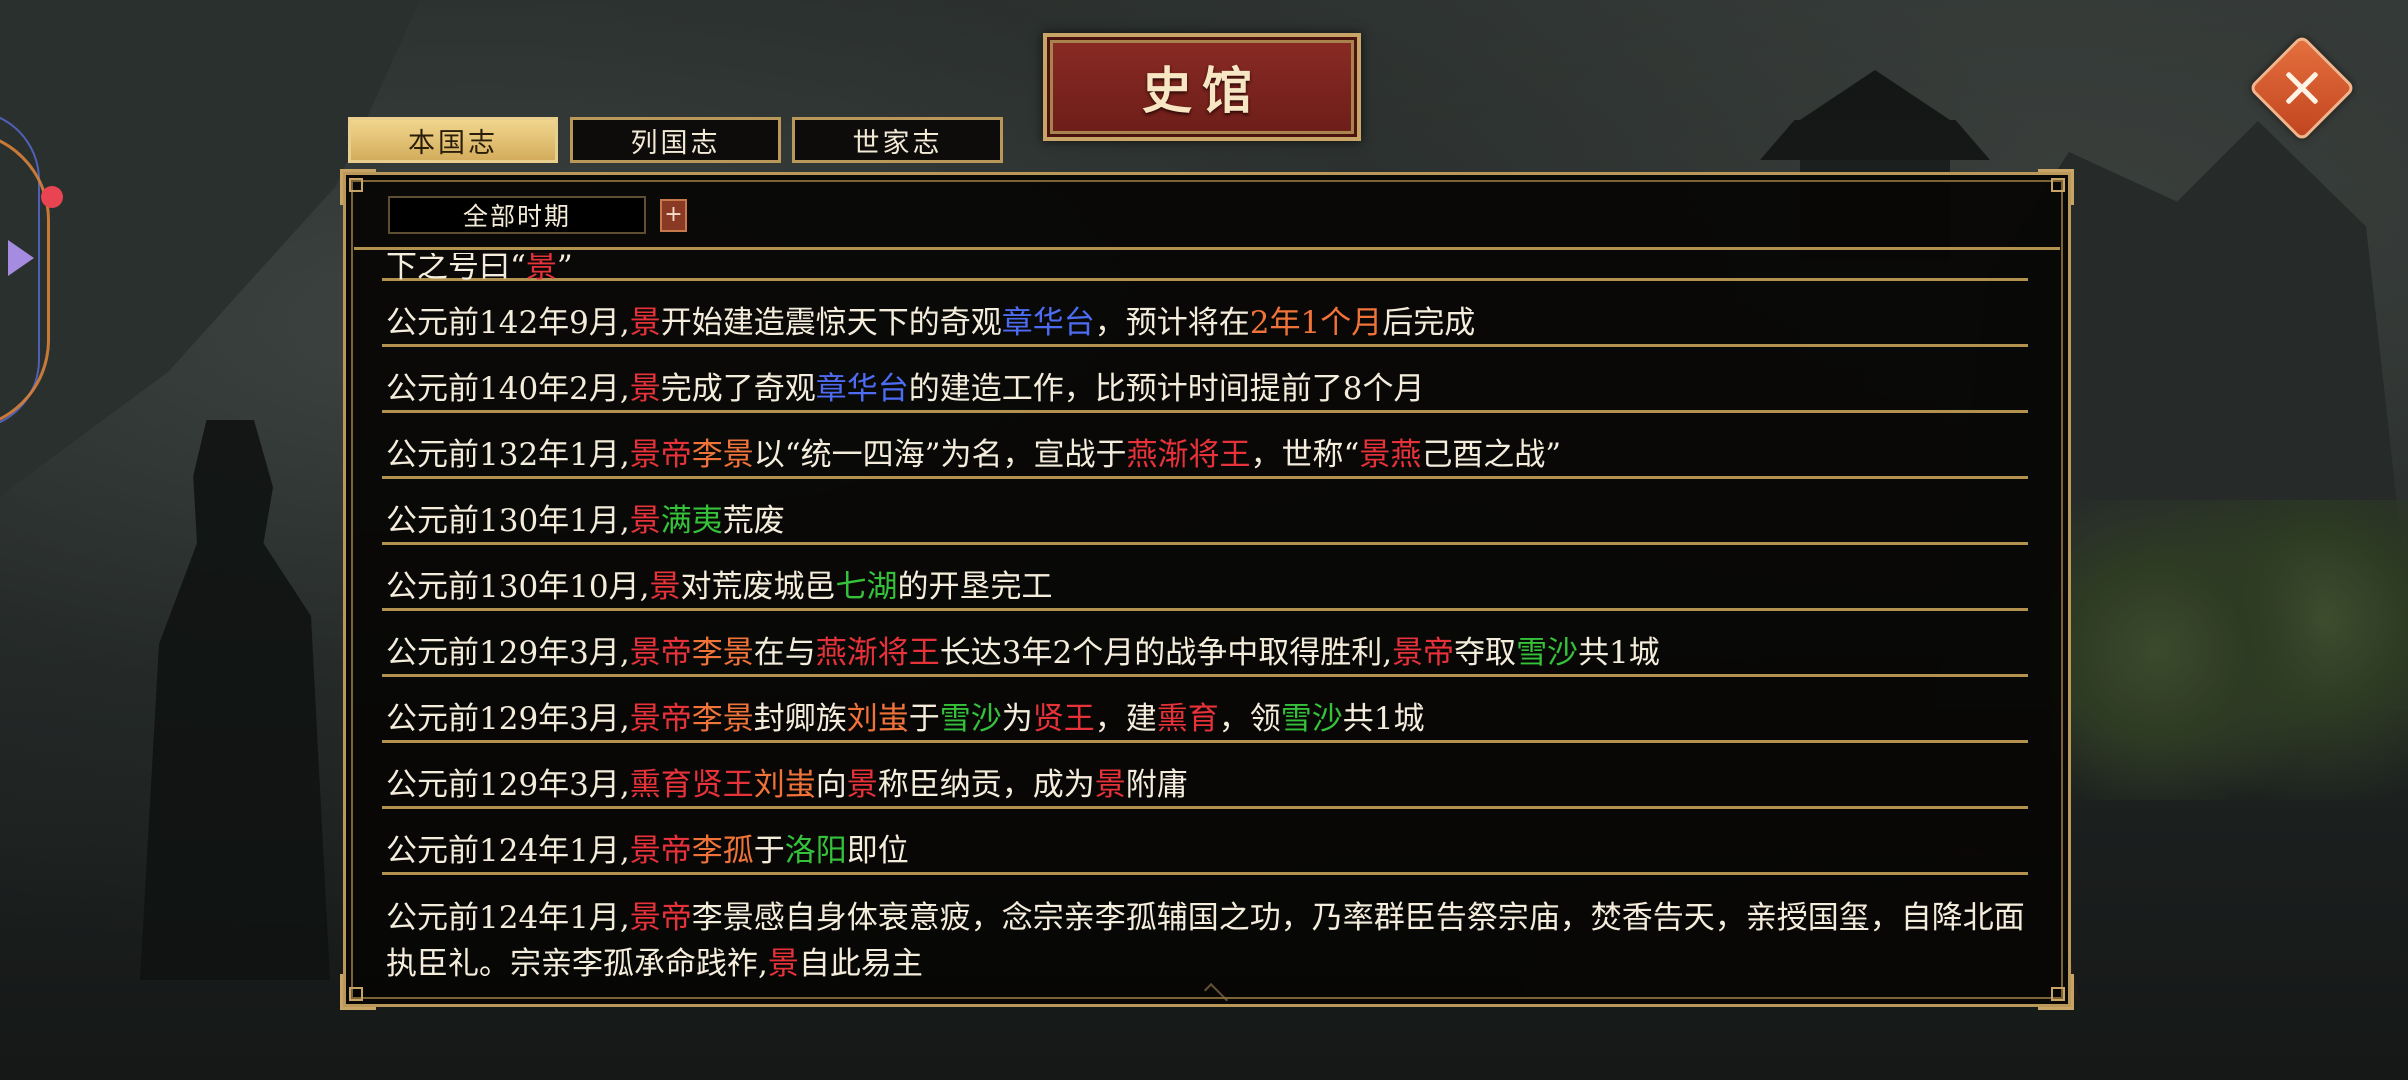 The width and height of the screenshot is (2408, 1080). I want to click on entry-text: 自此易主, so click(860, 964).